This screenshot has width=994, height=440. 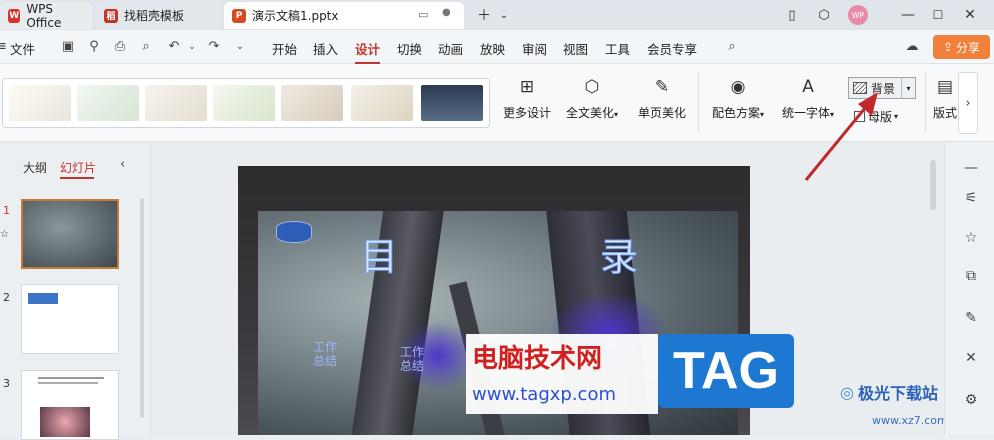 What do you see at coordinates (698, 102) in the screenshot?
I see `divider` at bounding box center [698, 102].